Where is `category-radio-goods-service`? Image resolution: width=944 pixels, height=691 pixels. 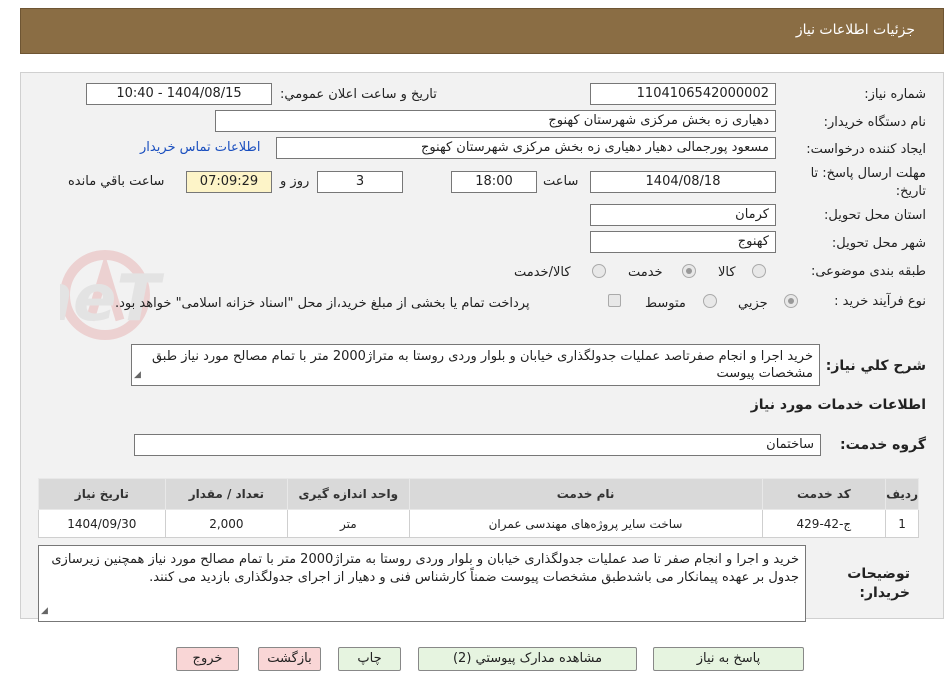 category-radio-goods-service is located at coordinates (599, 271).